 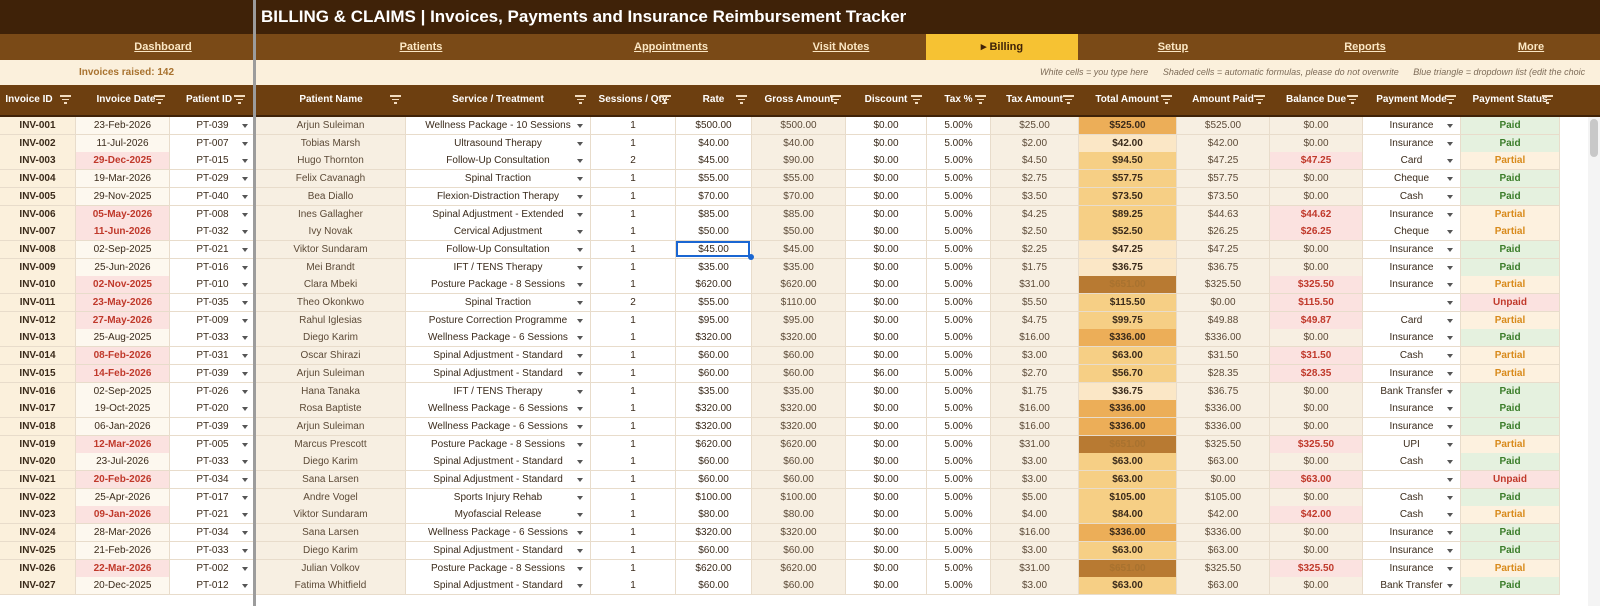 I want to click on cell-total-amount: $36.75, so click(x=1128, y=267).